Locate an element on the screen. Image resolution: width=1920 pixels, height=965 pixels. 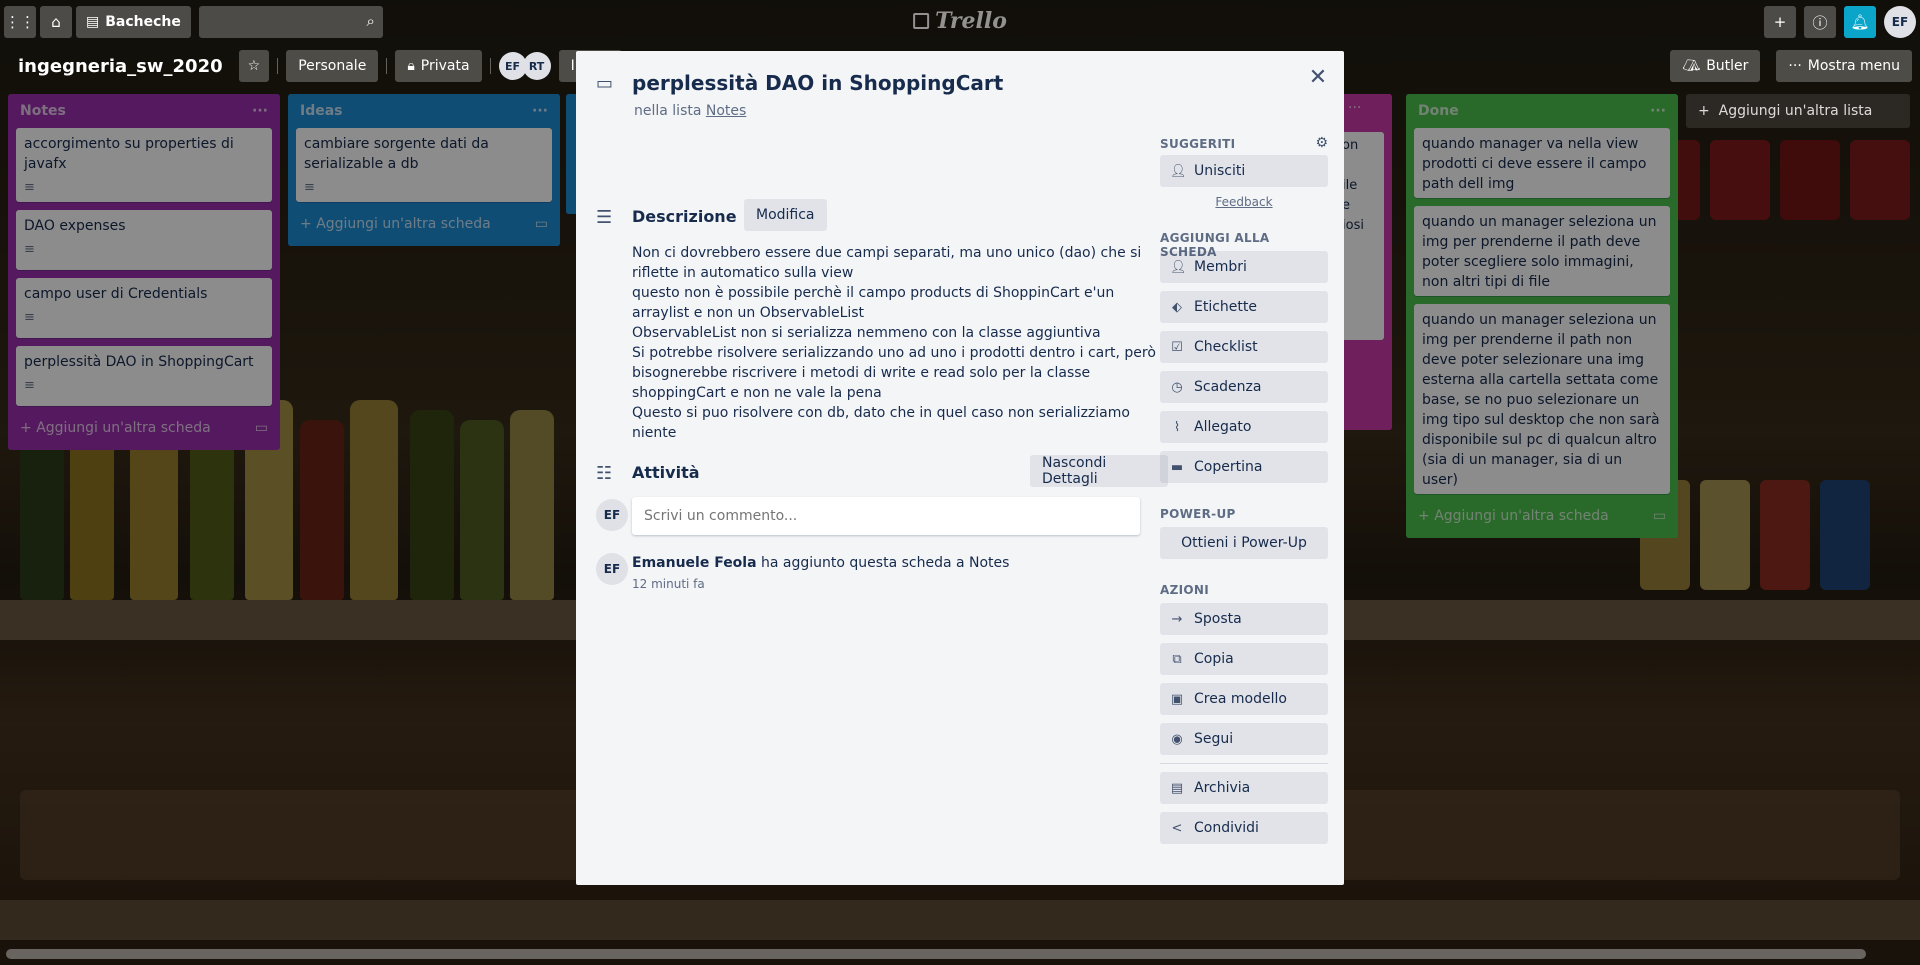
card-fragment: iosi is located at coordinates (1353, 225).